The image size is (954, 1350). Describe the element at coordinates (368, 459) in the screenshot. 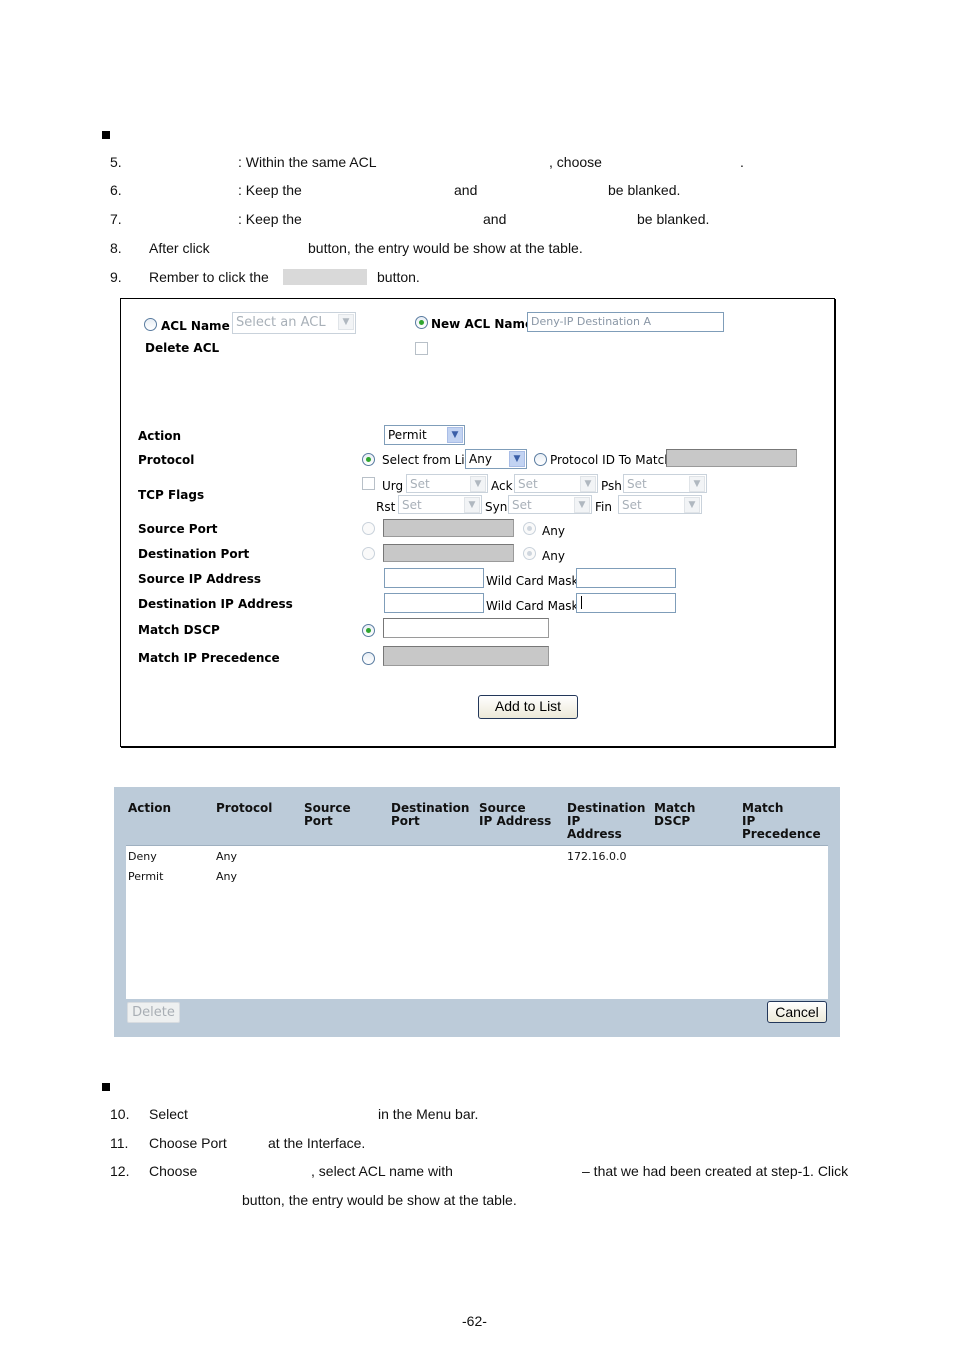

I see `select-from-list-radio` at that location.